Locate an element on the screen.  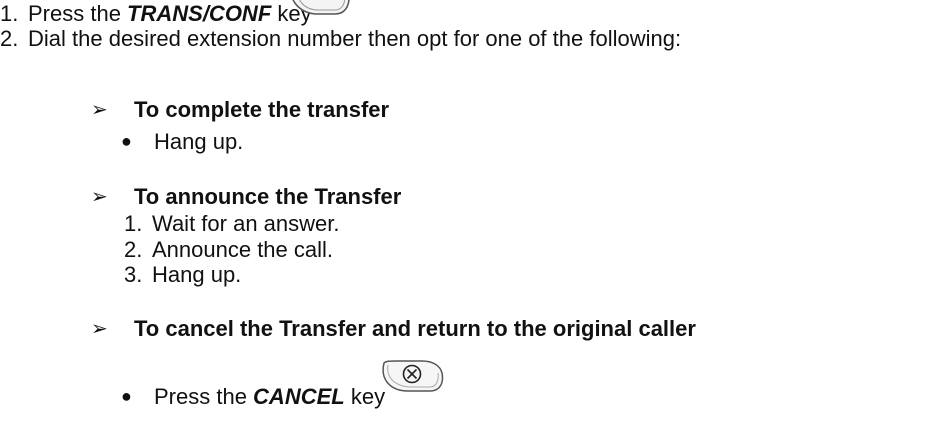
option-2-step-2-text: Announce the call. is located at coordinates (243, 249).